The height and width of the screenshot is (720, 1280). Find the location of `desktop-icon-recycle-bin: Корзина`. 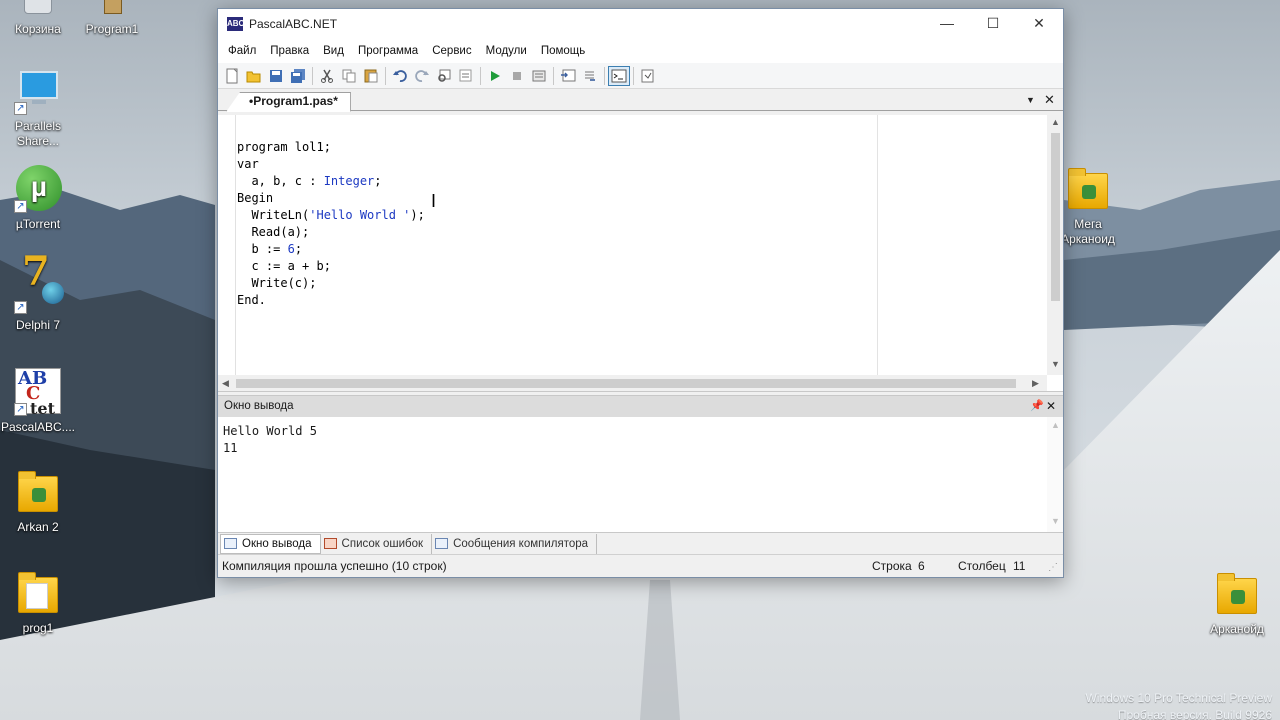

desktop-icon-recycle-bin: Корзина is located at coordinates (38, 18).